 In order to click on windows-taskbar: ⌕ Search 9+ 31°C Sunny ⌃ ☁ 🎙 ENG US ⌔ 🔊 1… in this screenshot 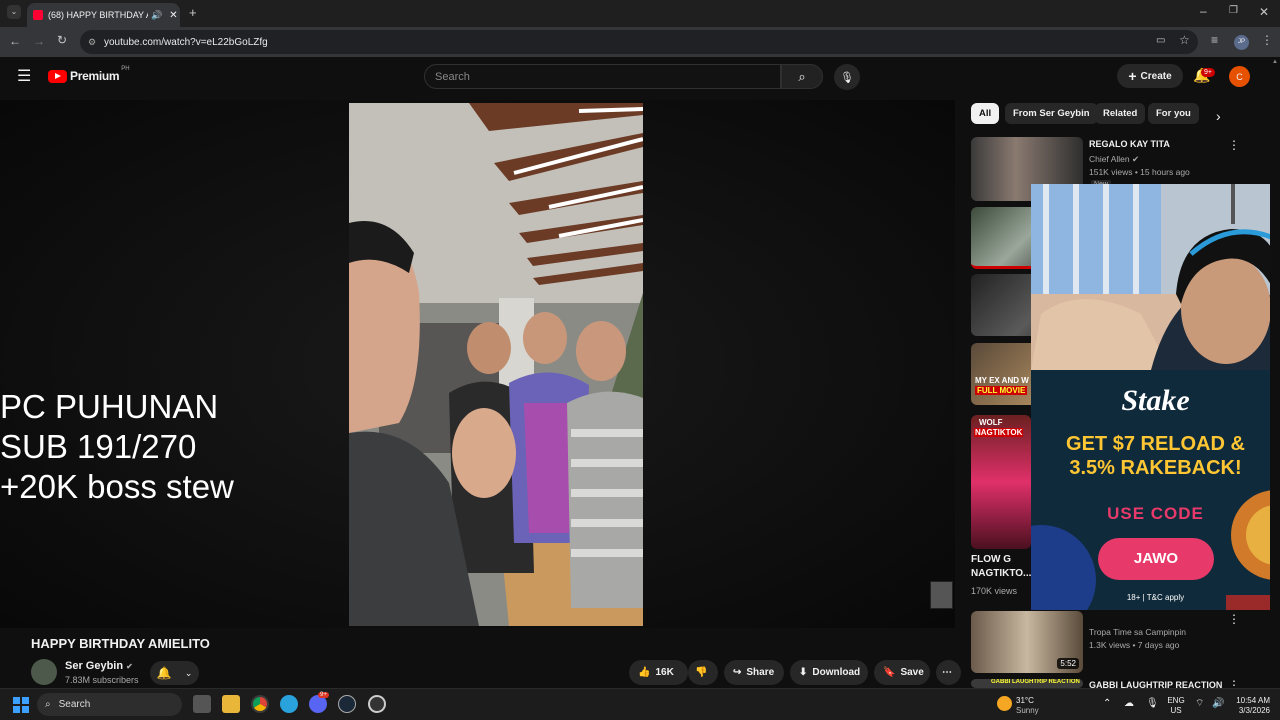, I will do `click(640, 704)`.